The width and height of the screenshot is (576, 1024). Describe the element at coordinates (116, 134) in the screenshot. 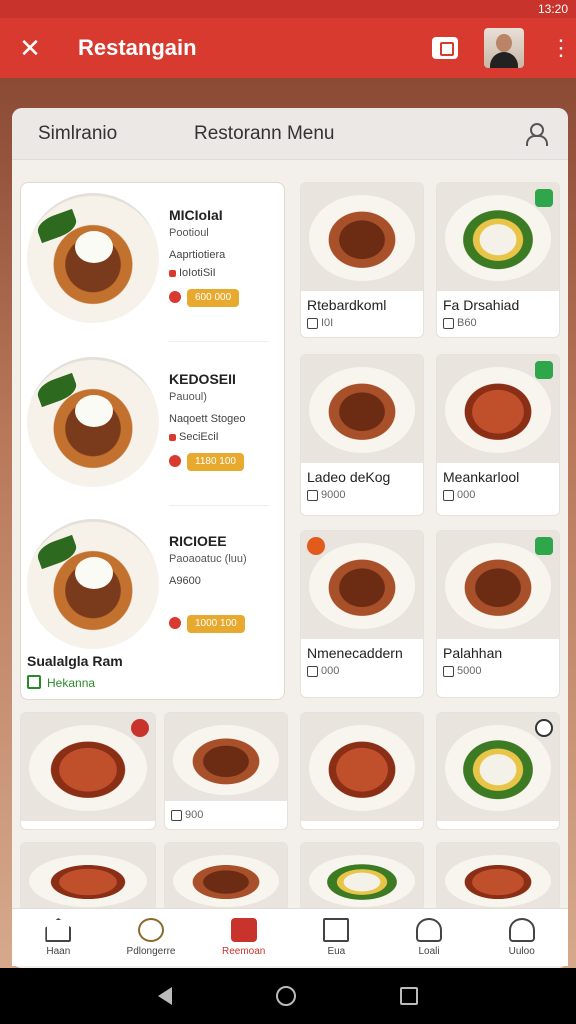

I see `search-left-label: Simlranio` at that location.